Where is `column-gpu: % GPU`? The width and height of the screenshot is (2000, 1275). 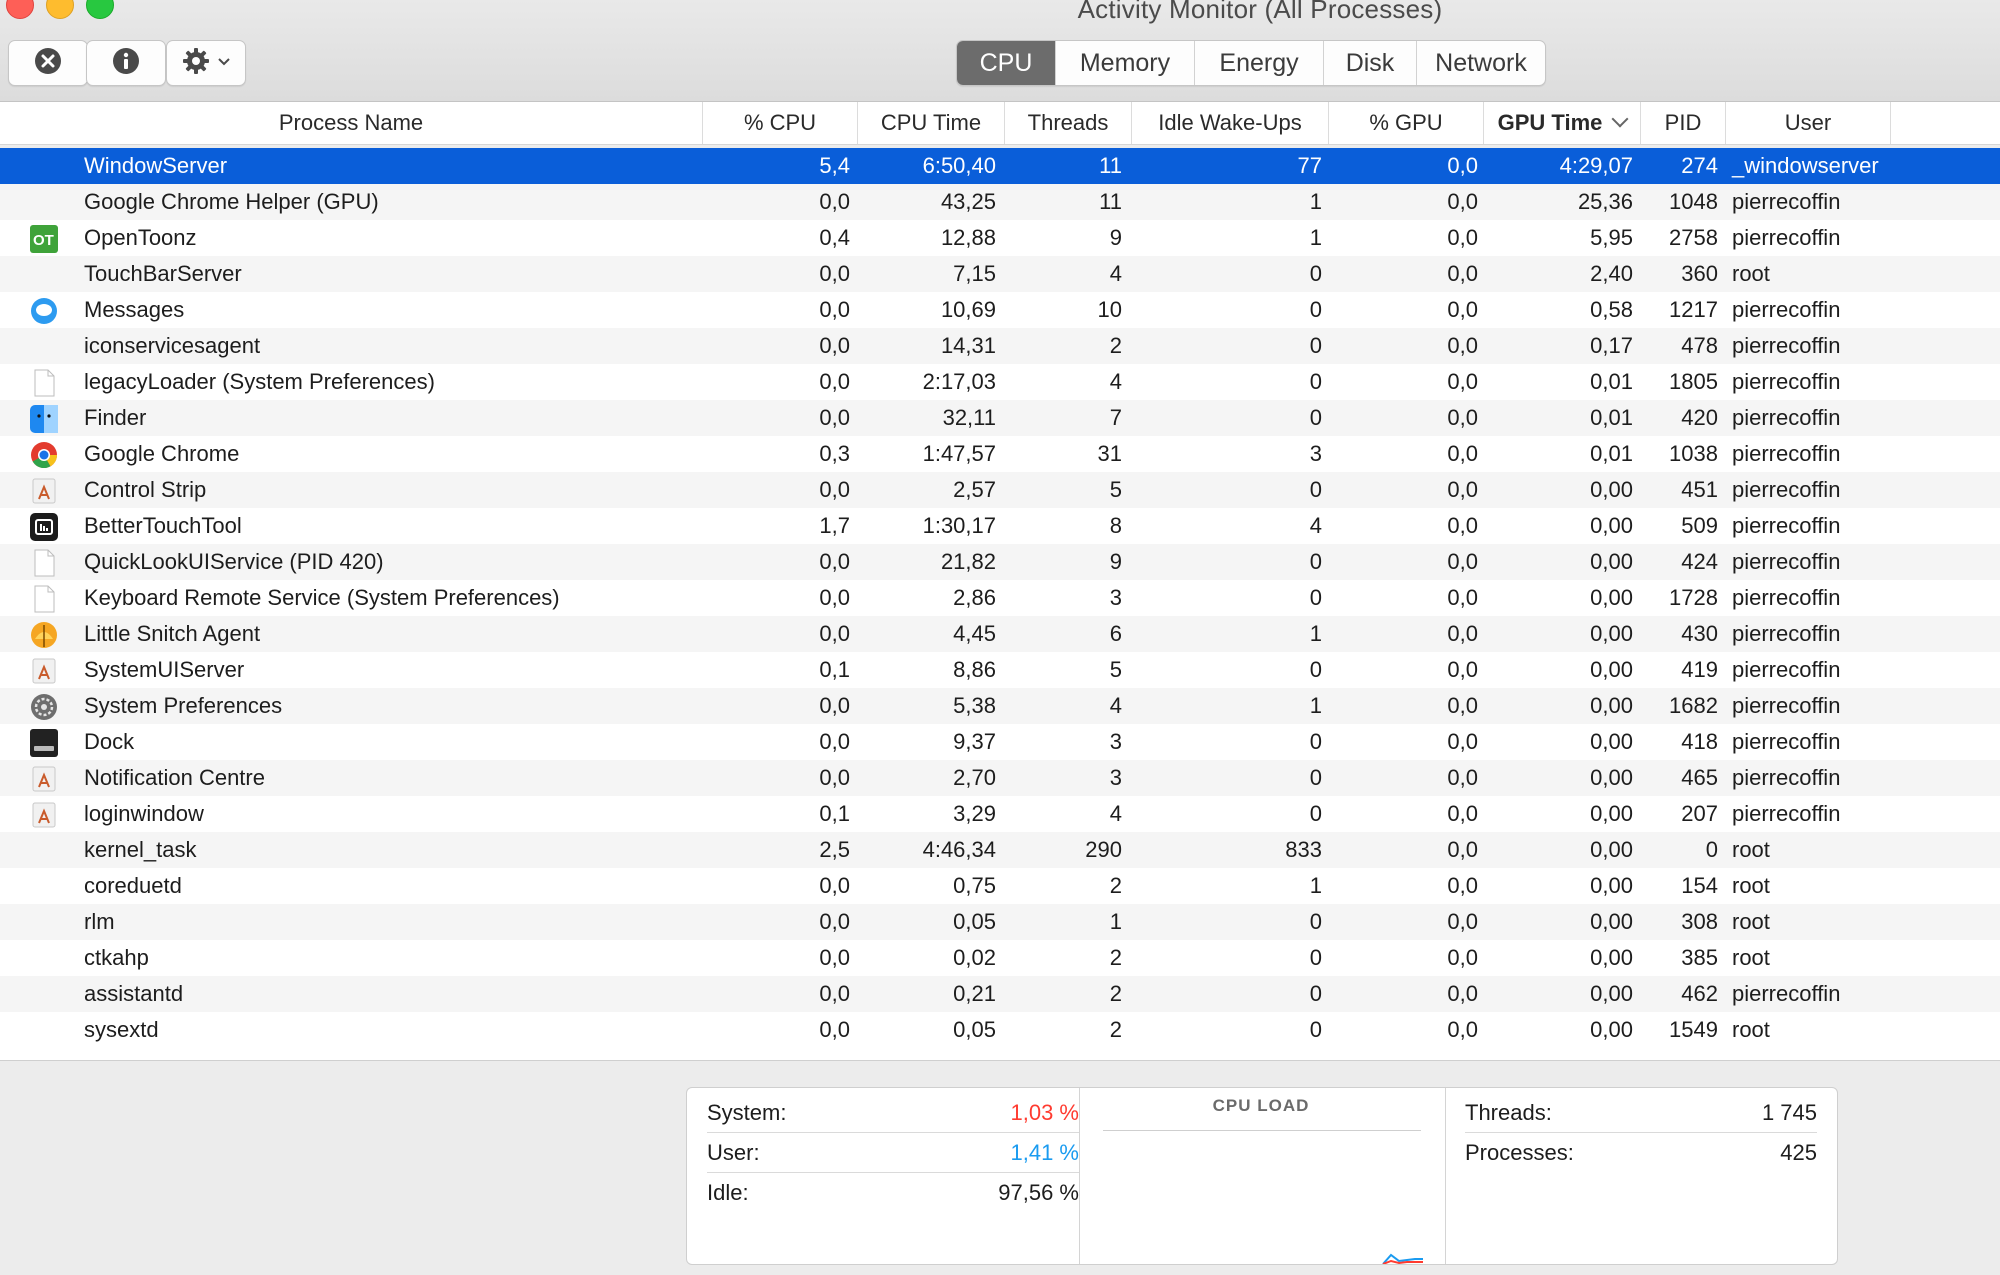
column-gpu: % GPU is located at coordinates (1406, 123).